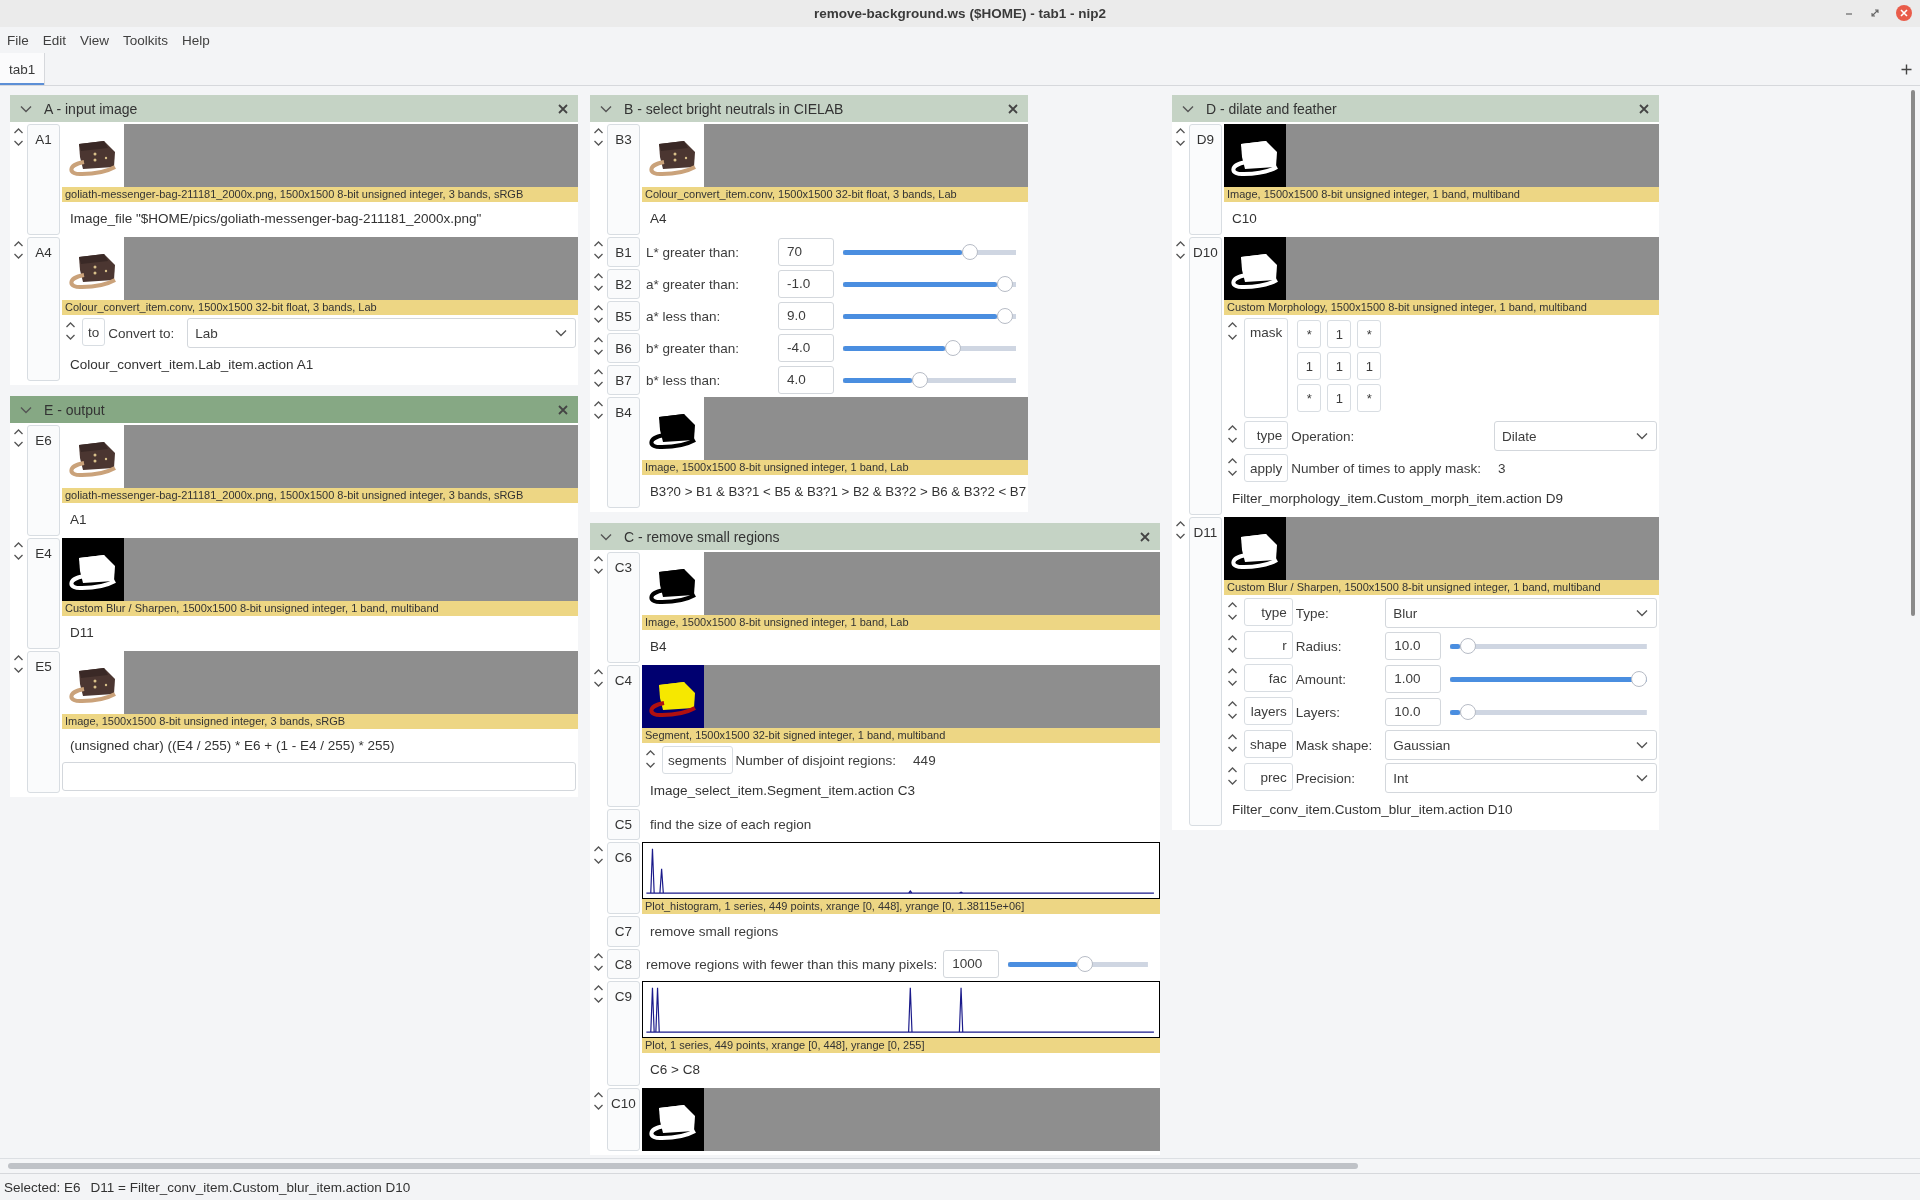 The width and height of the screenshot is (1920, 1200). I want to click on cell-name-button: B3, so click(623, 179).